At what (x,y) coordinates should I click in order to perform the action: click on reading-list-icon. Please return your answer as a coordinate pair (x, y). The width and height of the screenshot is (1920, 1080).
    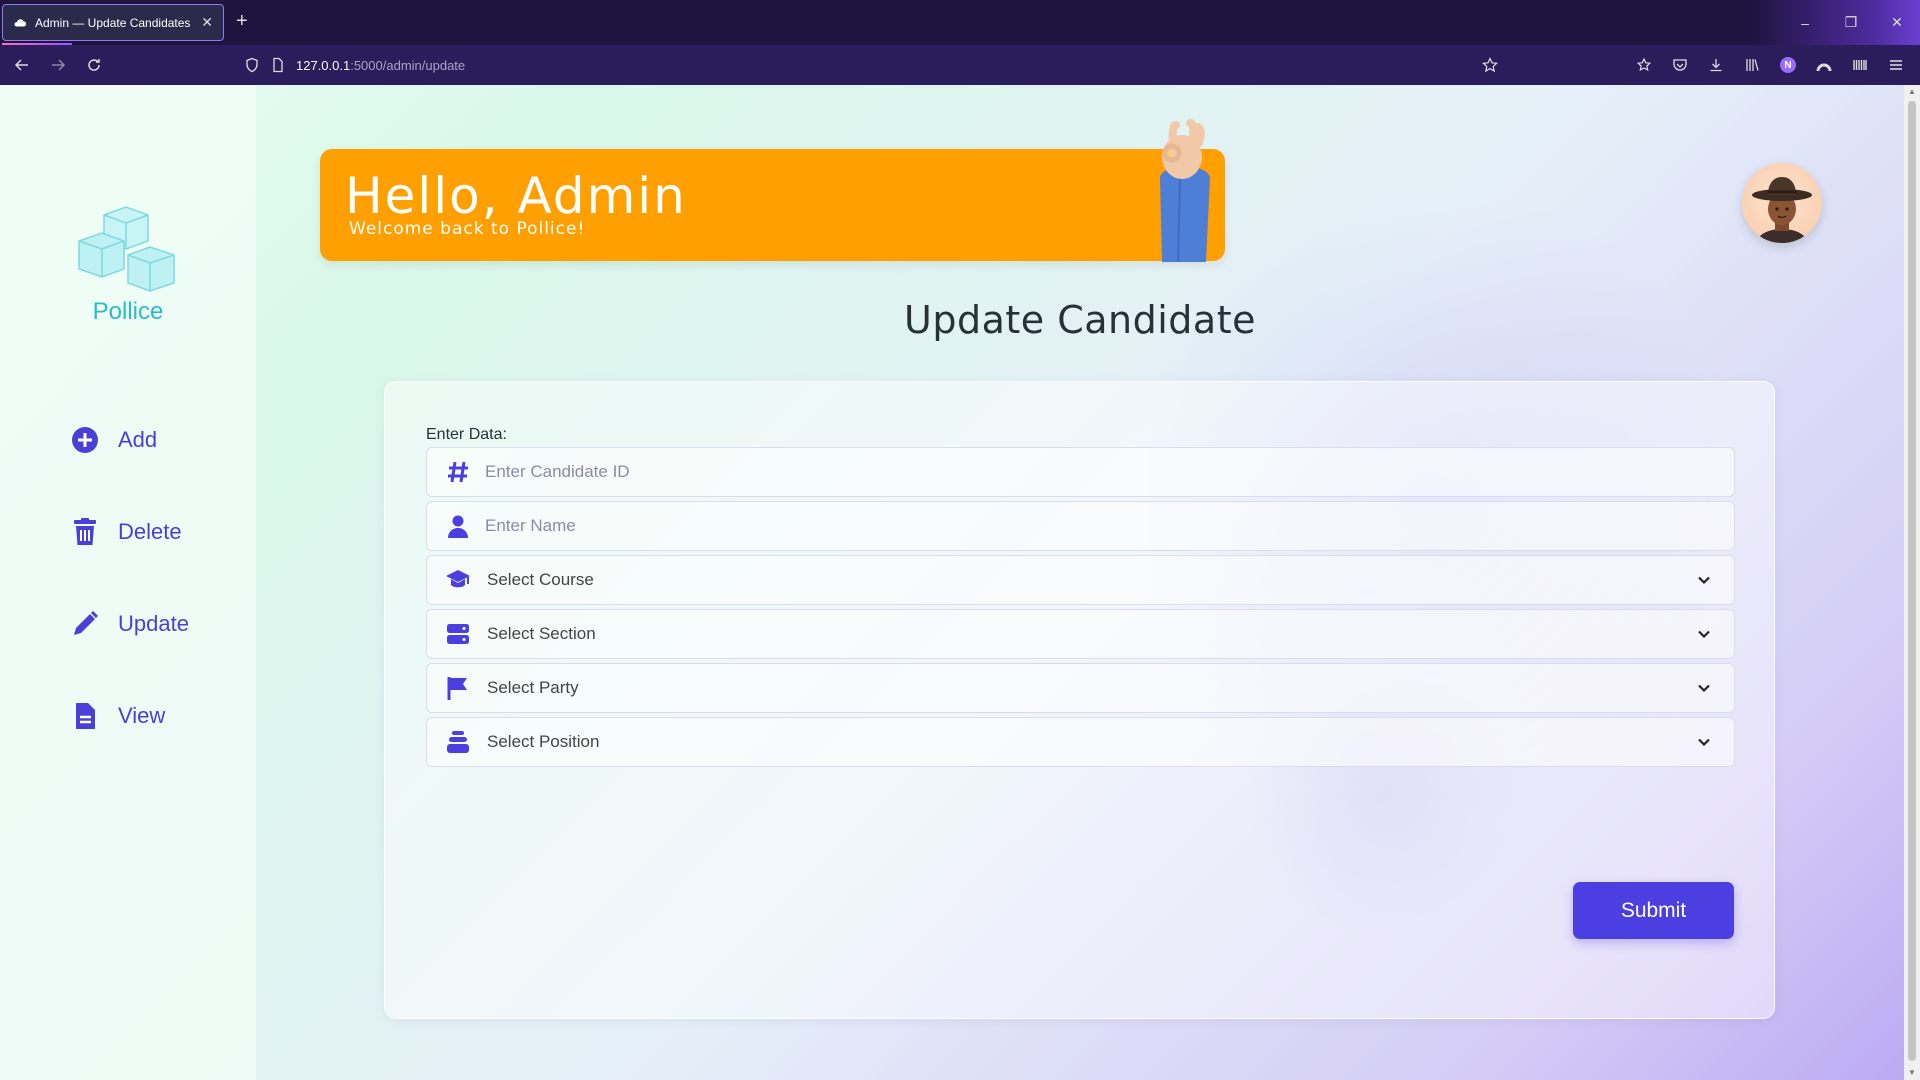
    Looking at the image, I should click on (1644, 65).